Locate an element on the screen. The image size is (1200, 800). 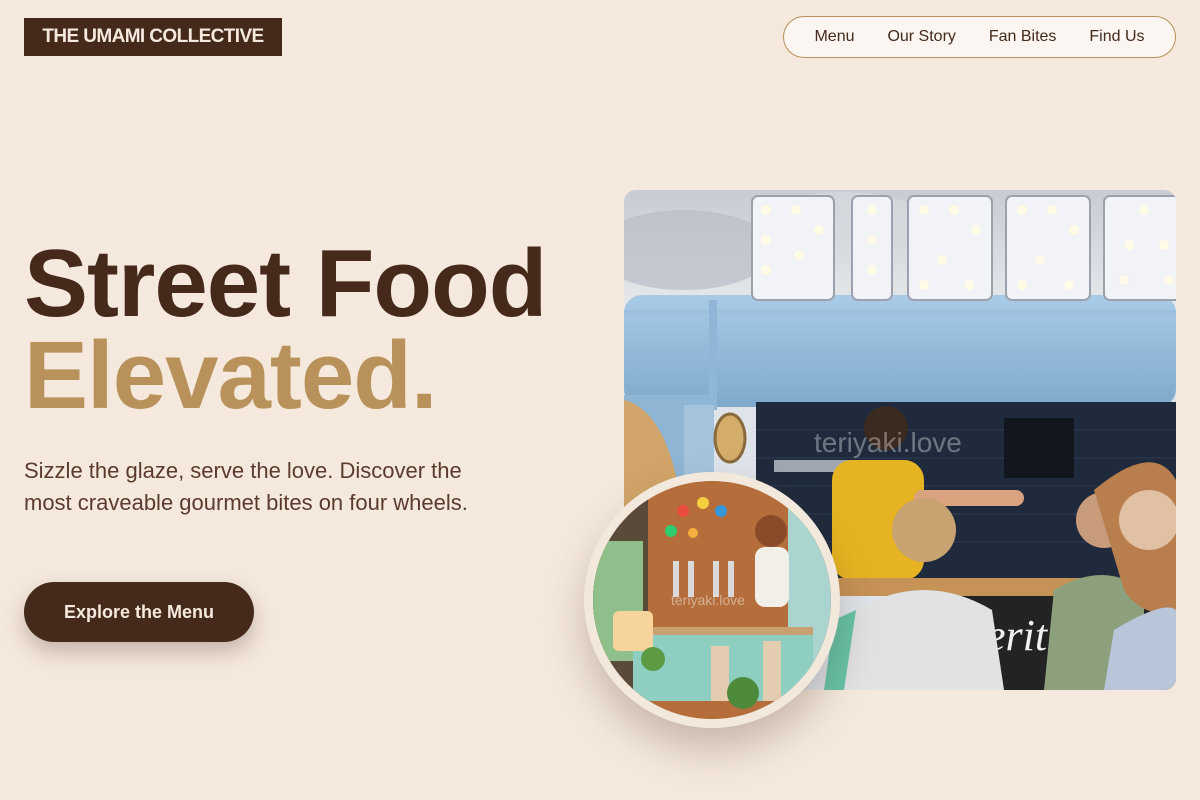
nav-item-find-us: Find Us is located at coordinates (1116, 37).